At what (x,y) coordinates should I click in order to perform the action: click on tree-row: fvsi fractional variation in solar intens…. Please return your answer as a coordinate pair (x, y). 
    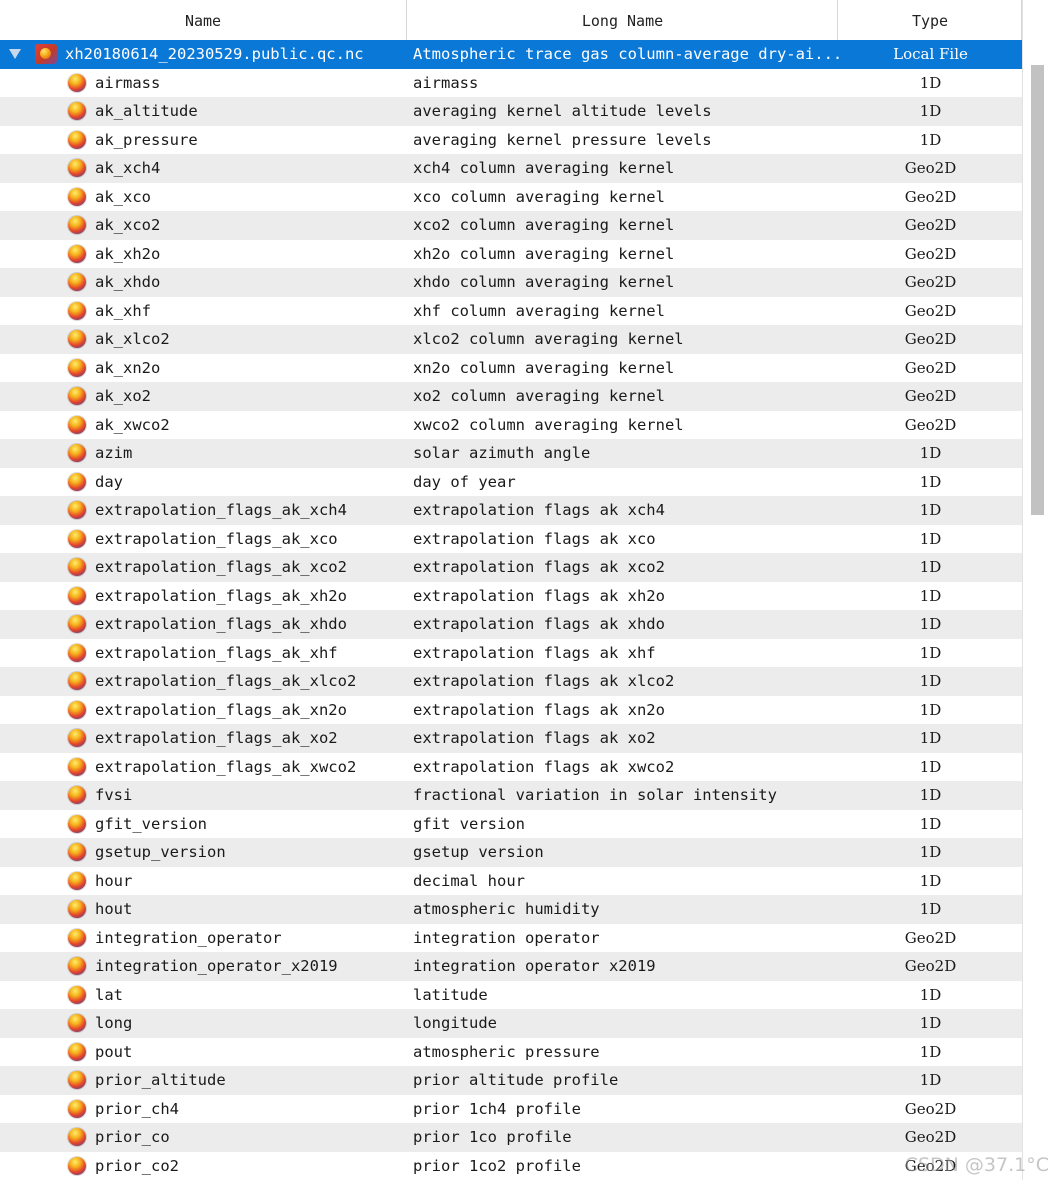
    Looking at the image, I should click on (511, 795).